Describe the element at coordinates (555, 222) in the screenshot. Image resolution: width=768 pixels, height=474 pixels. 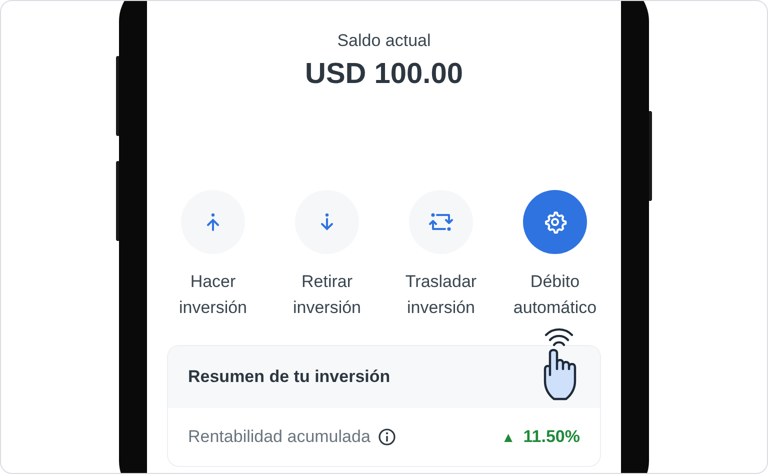
I see `gear-icon` at that location.